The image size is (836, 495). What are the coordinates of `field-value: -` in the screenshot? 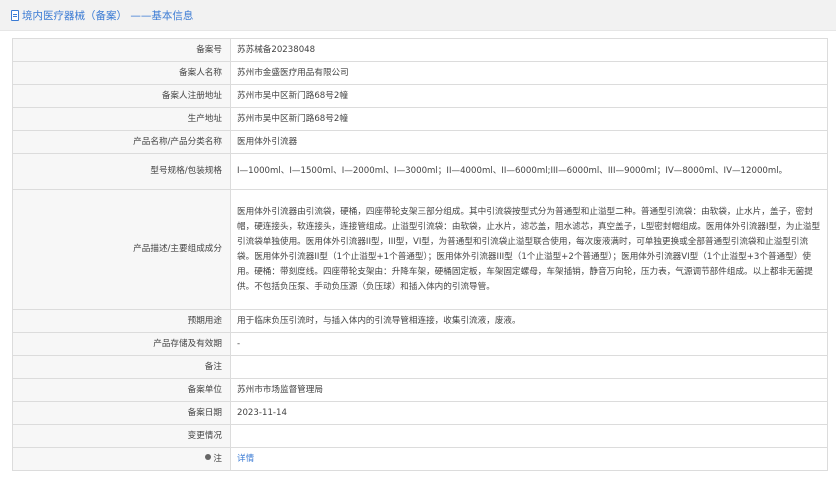 It's located at (529, 344).